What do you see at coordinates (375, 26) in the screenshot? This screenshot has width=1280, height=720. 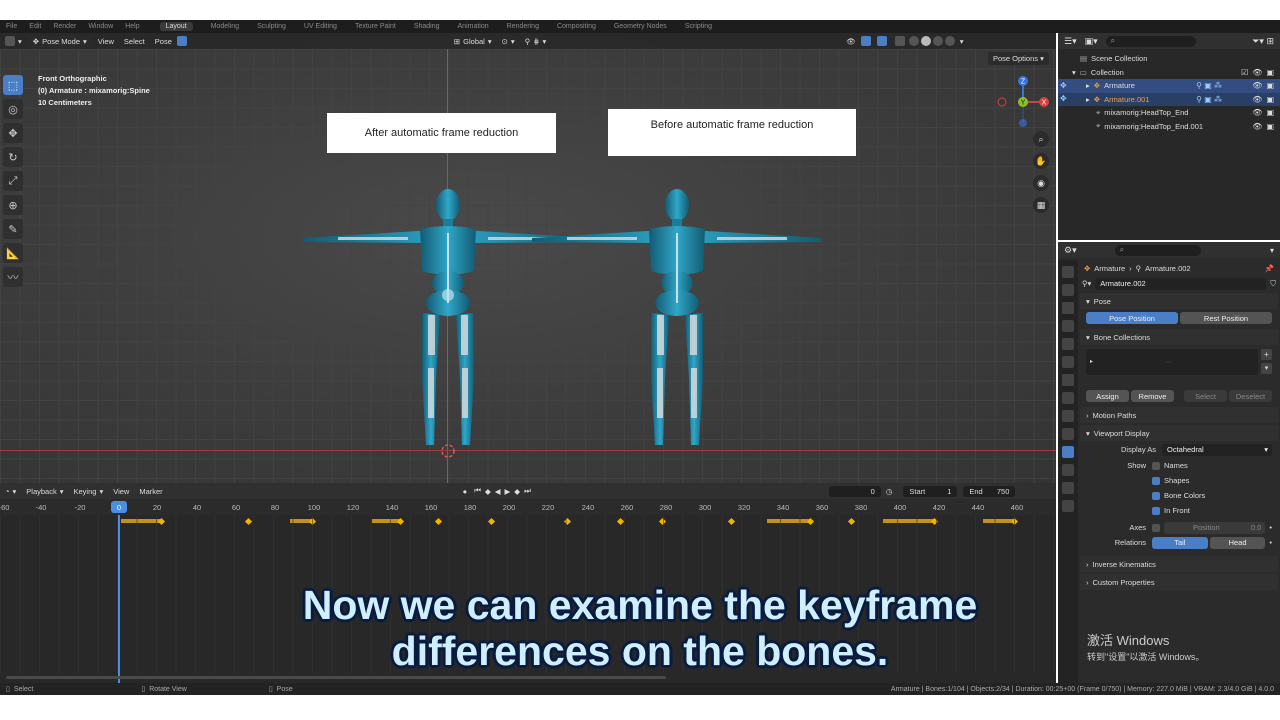 I see `tab-texture-paint: Texture Paint` at bounding box center [375, 26].